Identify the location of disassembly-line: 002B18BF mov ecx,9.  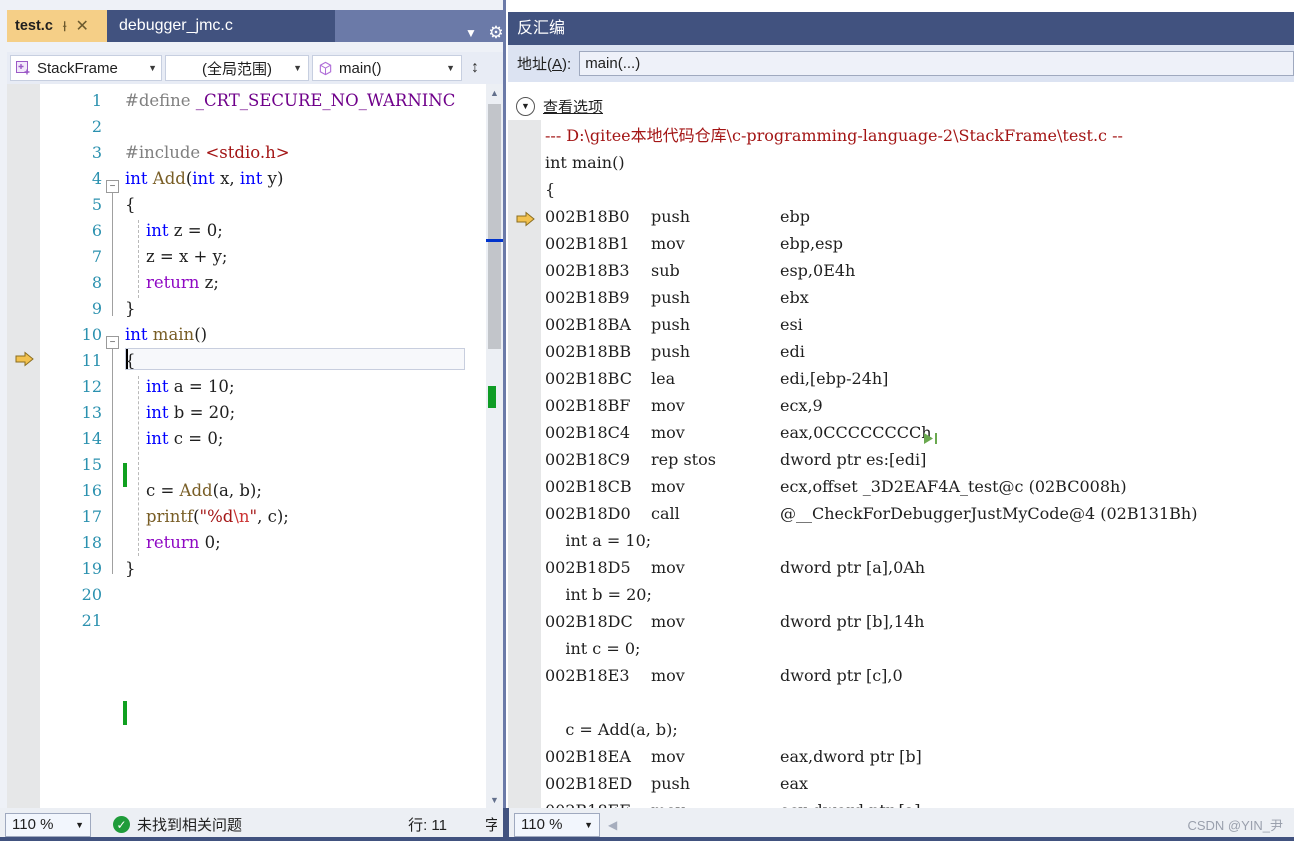
(901, 405).